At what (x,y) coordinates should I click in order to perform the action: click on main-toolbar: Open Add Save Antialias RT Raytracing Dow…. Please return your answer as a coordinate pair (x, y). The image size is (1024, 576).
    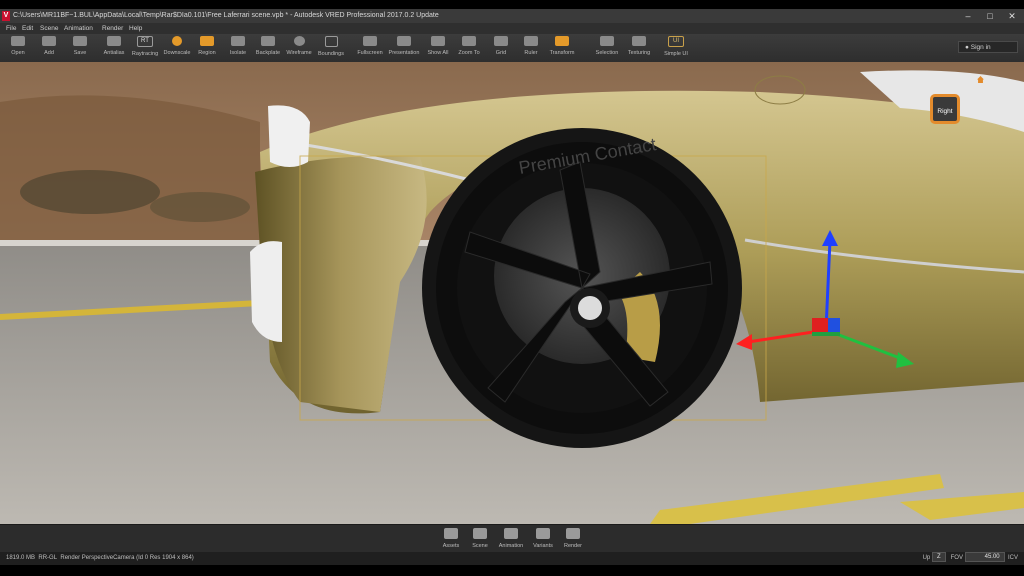
    Looking at the image, I should click on (512, 48).